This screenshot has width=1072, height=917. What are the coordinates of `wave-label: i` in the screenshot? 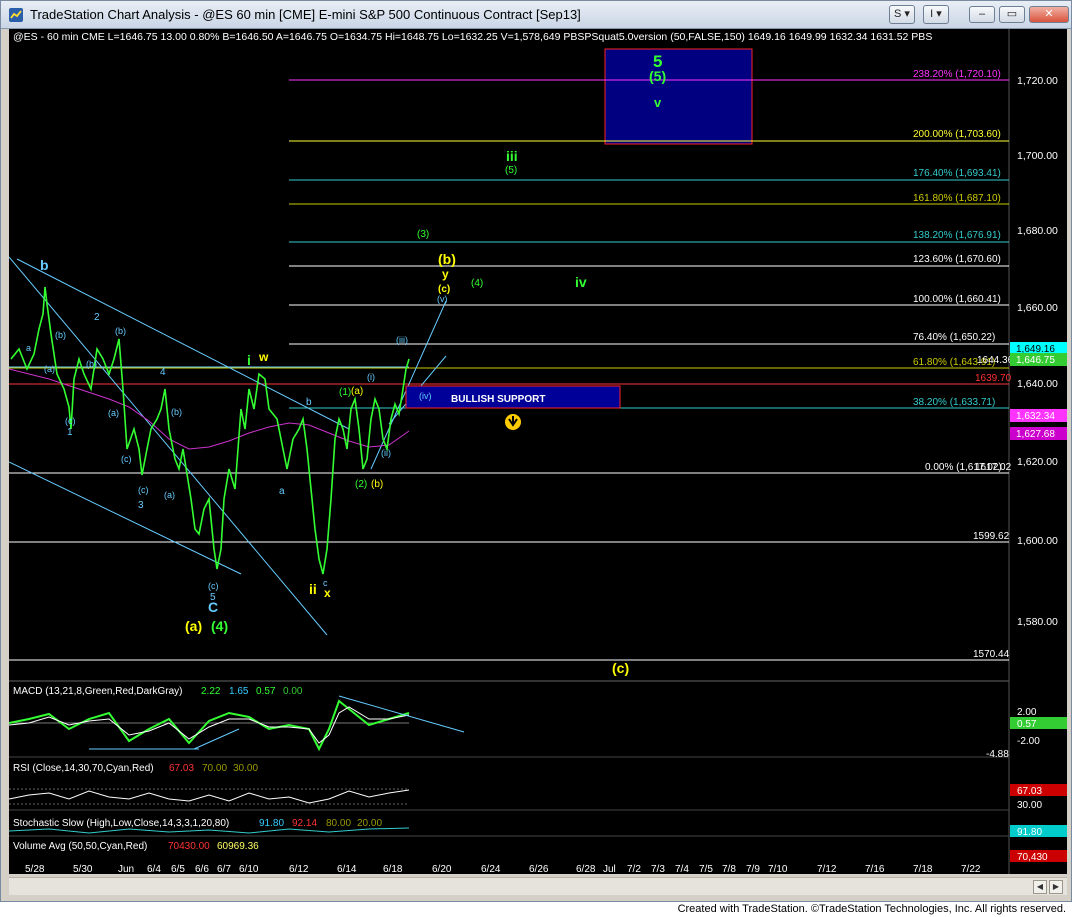 It's located at (249, 360).